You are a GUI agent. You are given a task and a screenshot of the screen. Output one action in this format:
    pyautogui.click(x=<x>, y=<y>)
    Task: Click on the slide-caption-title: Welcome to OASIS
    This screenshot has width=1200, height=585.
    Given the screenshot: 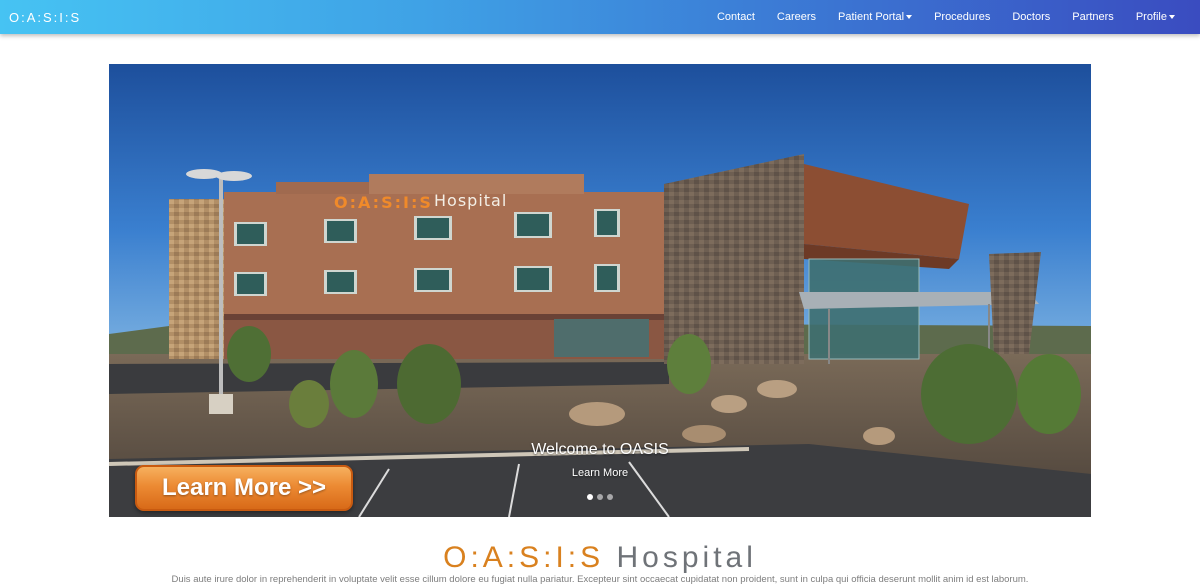 What is the action you would take?
    pyautogui.click(x=600, y=449)
    